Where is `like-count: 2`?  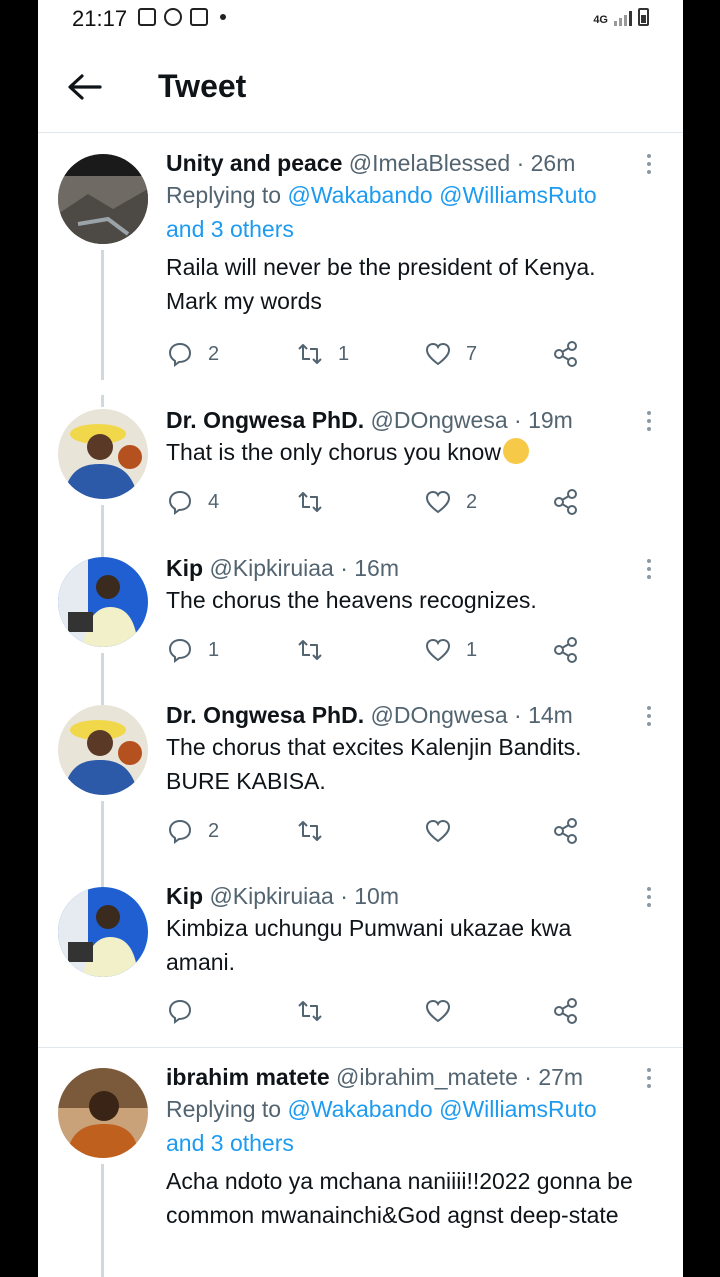 like-count: 2 is located at coordinates (472, 501).